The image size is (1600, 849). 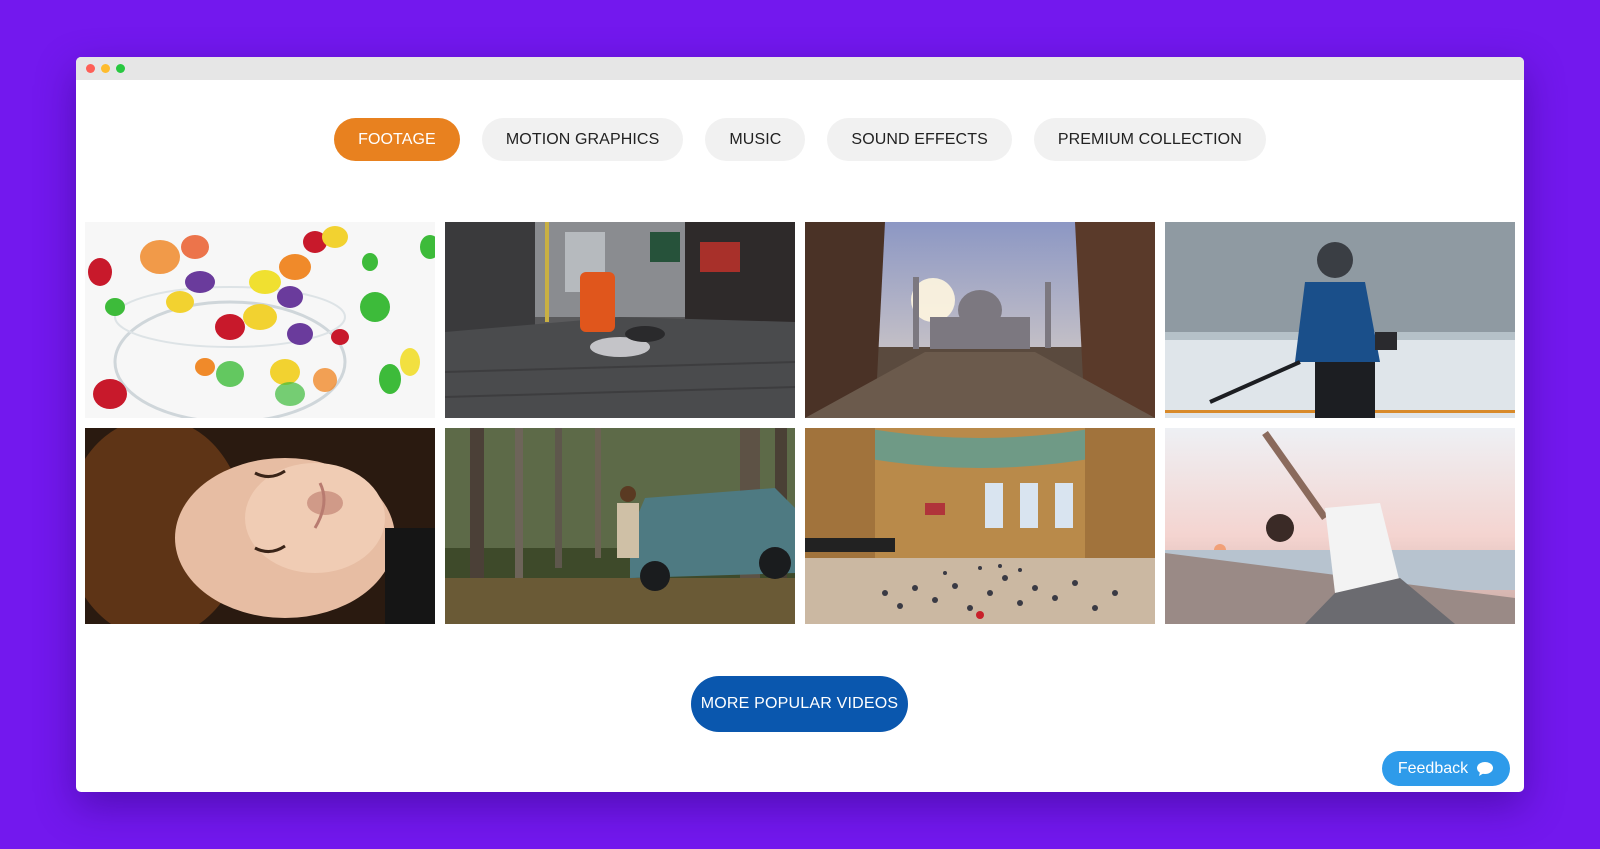 What do you see at coordinates (919, 139) in the screenshot?
I see `tab-sound-effects: SOUND EFFECTS` at bounding box center [919, 139].